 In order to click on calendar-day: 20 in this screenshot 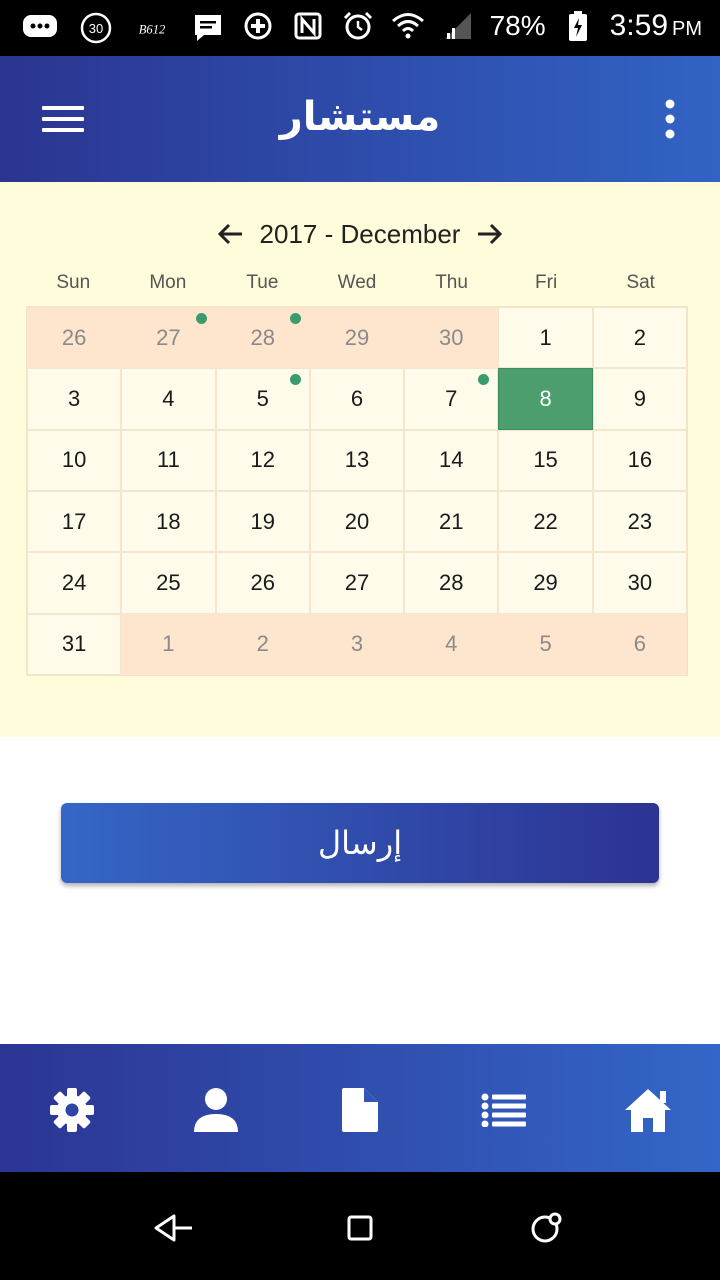, I will do `click(357, 521)`.